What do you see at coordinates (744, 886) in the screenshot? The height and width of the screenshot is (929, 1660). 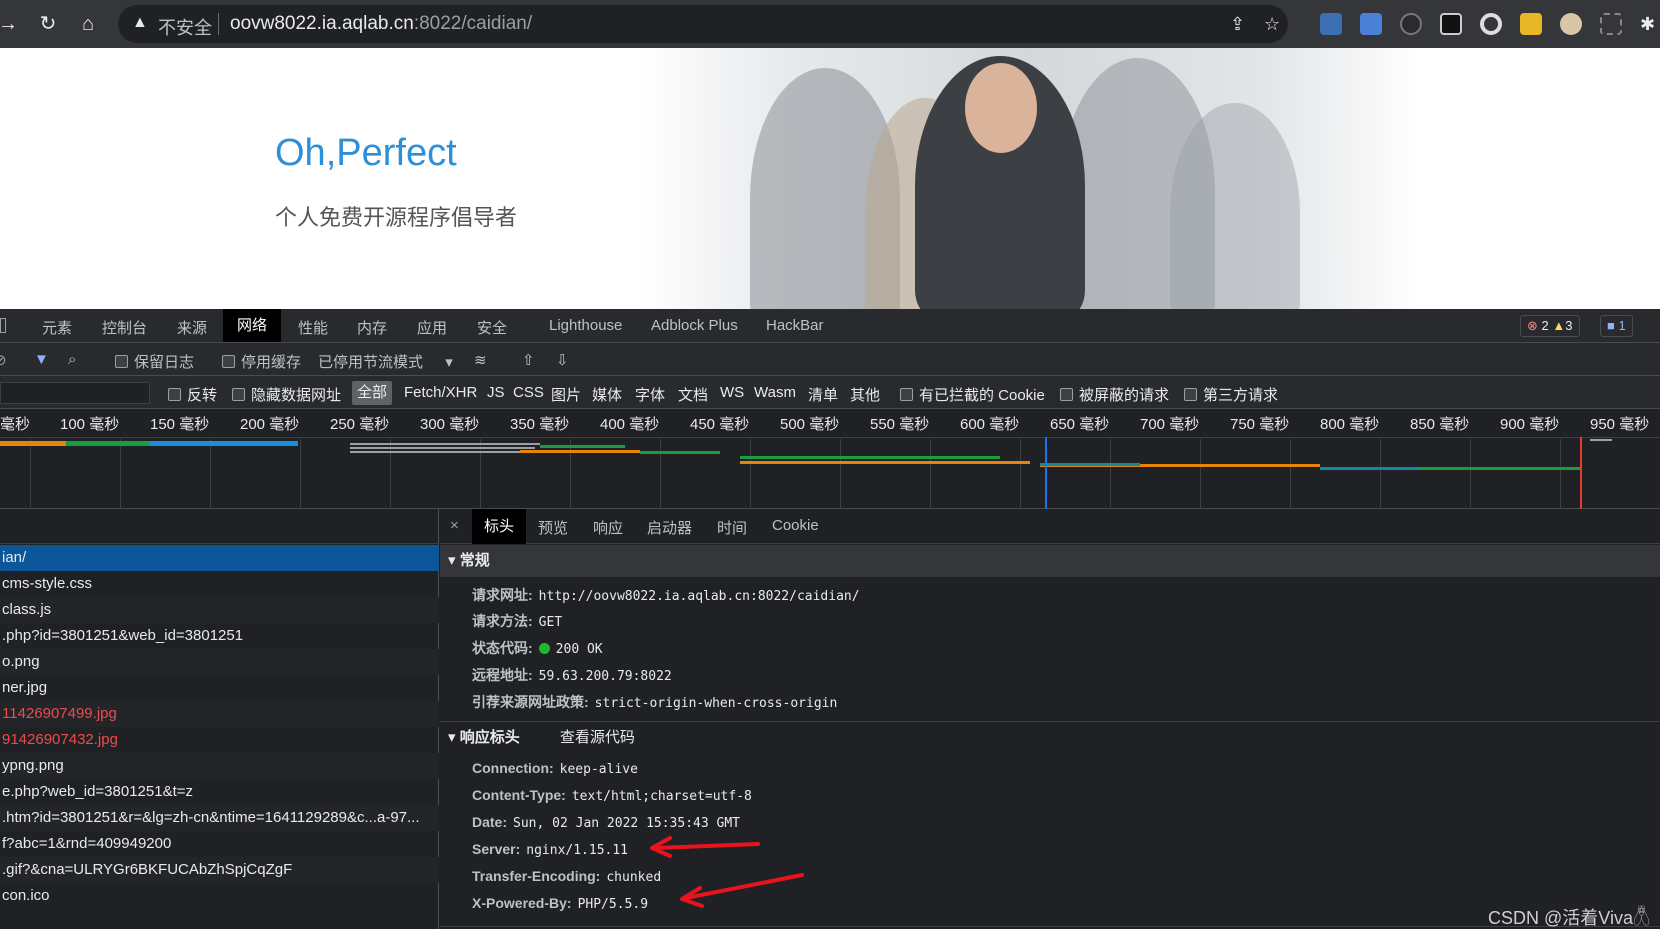 I see `annotation-arrow-powered-by` at bounding box center [744, 886].